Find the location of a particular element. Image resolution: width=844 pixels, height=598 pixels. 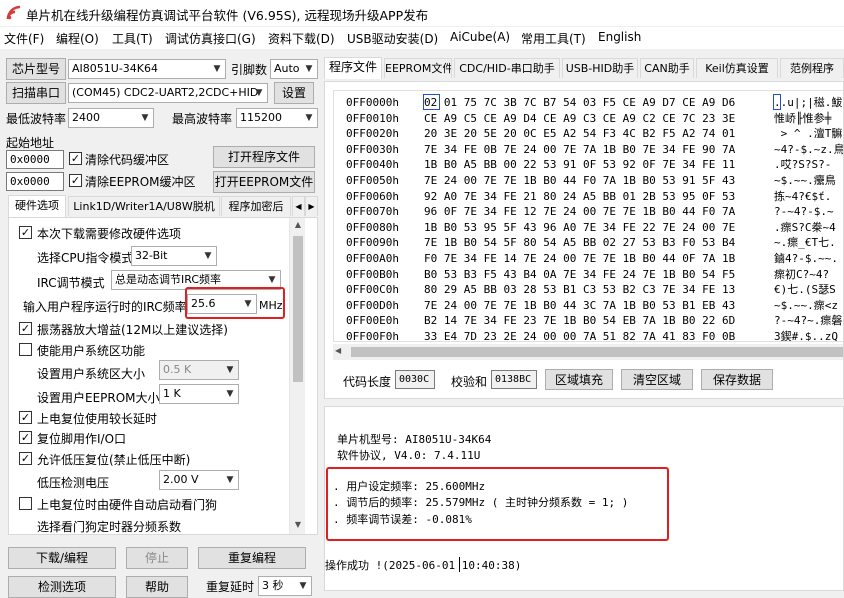

lvr-checkbox: ✓ is located at coordinates (25, 458).